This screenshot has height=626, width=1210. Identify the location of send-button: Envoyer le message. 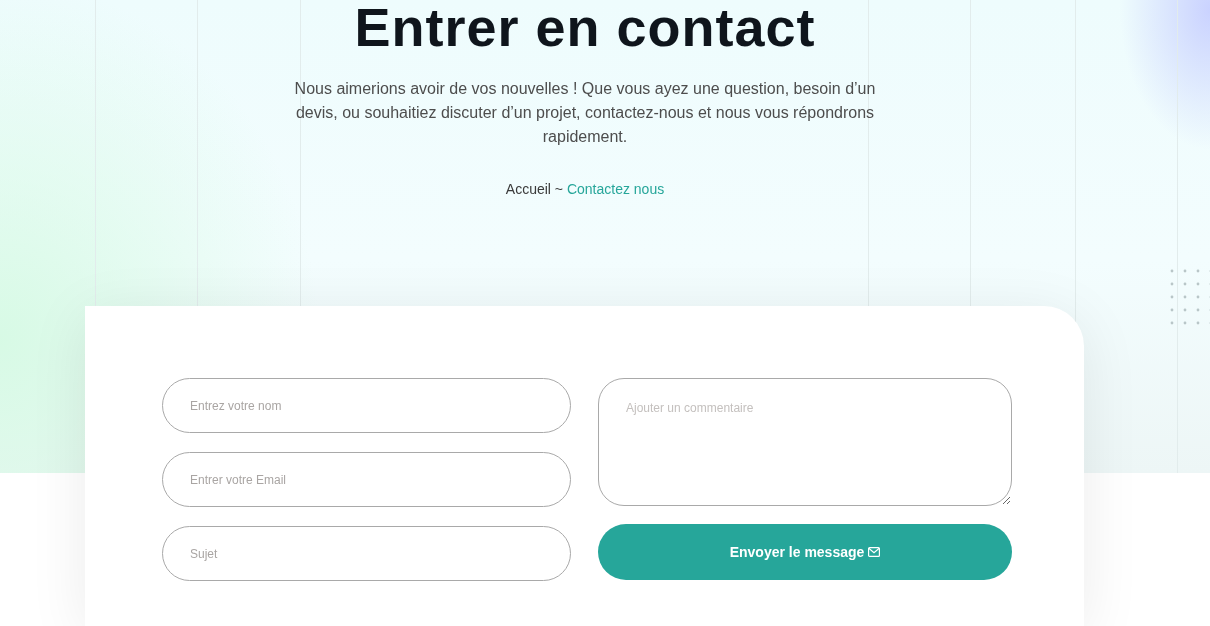
(805, 552).